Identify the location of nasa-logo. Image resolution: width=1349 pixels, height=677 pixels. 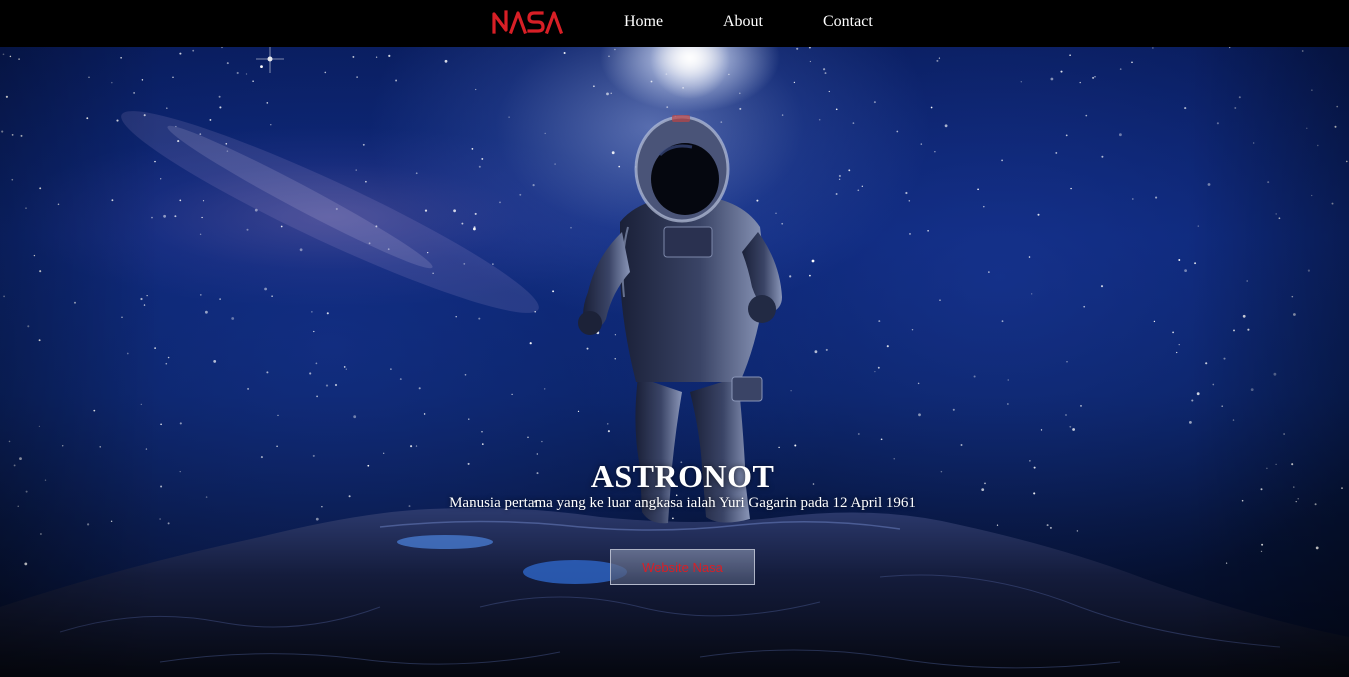
(528, 22).